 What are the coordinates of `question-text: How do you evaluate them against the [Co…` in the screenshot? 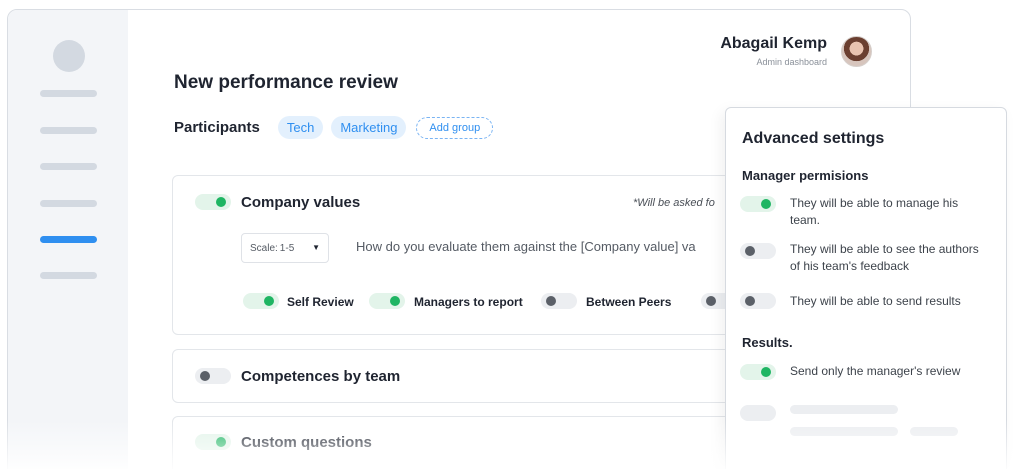 It's located at (526, 246).